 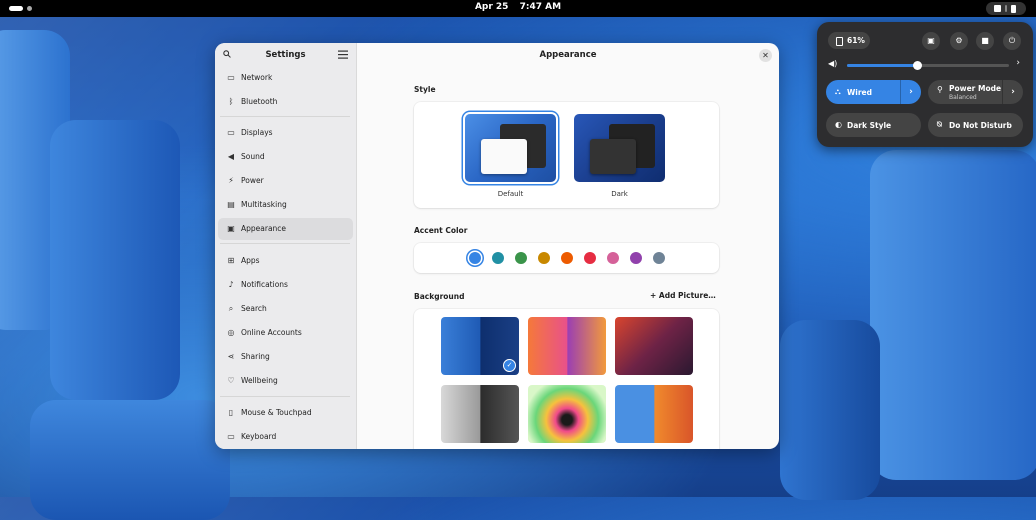 I want to click on volume-slider-fill, so click(x=882, y=65).